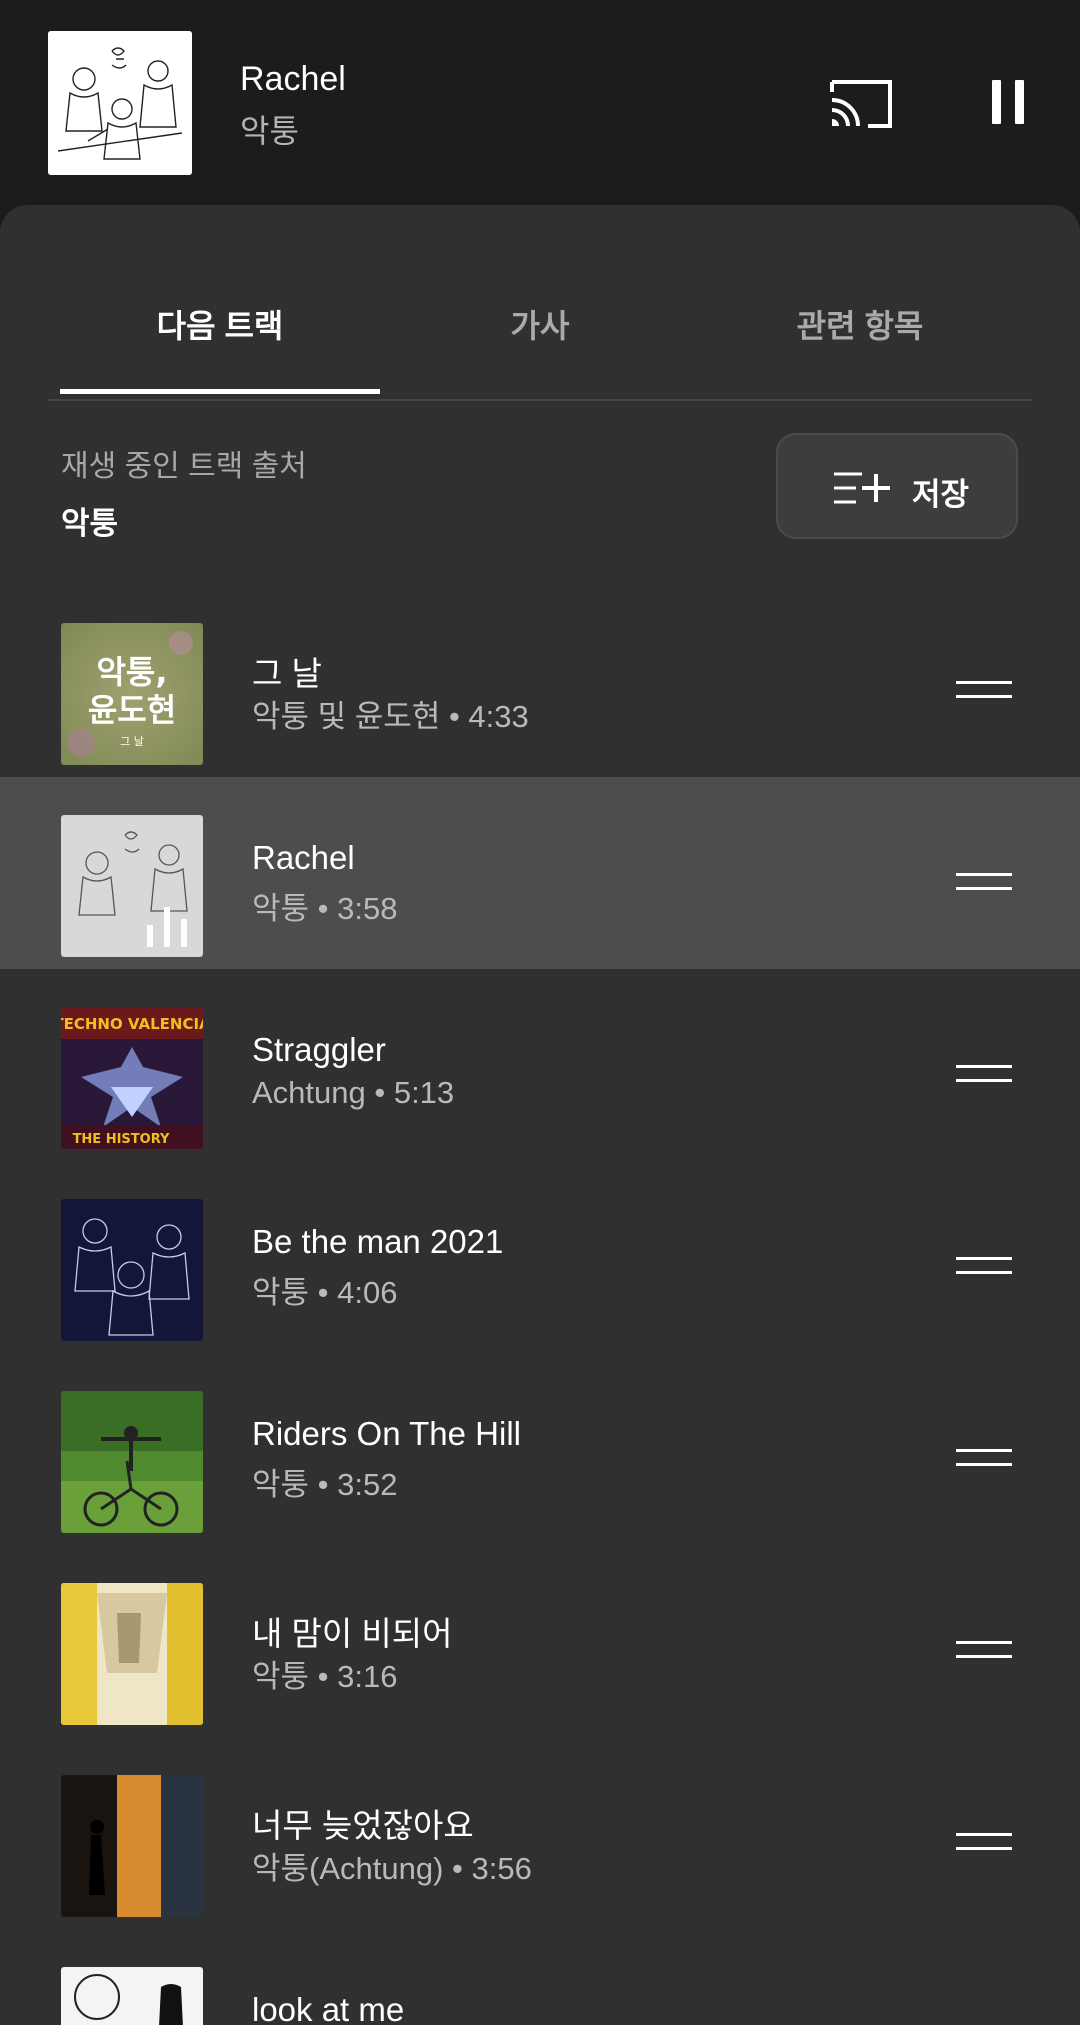  What do you see at coordinates (540, 102) in the screenshot?
I see `mini-player: Rachel 악퉁` at bounding box center [540, 102].